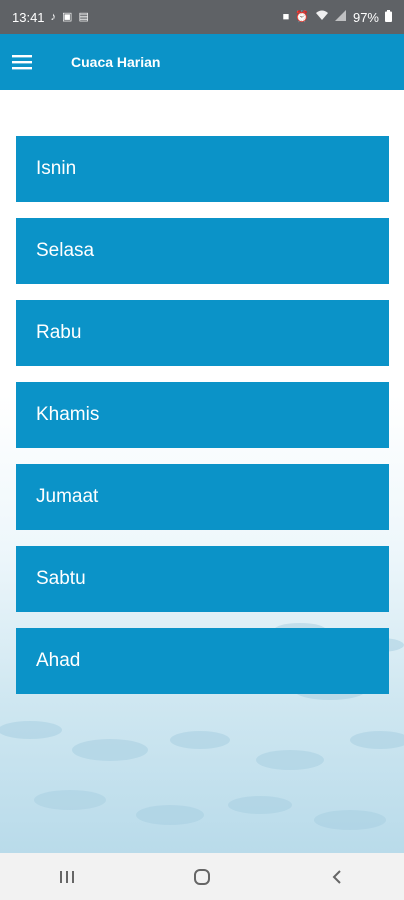  What do you see at coordinates (202, 415) in the screenshot?
I see `day-item-khamis: Khamis` at bounding box center [202, 415].